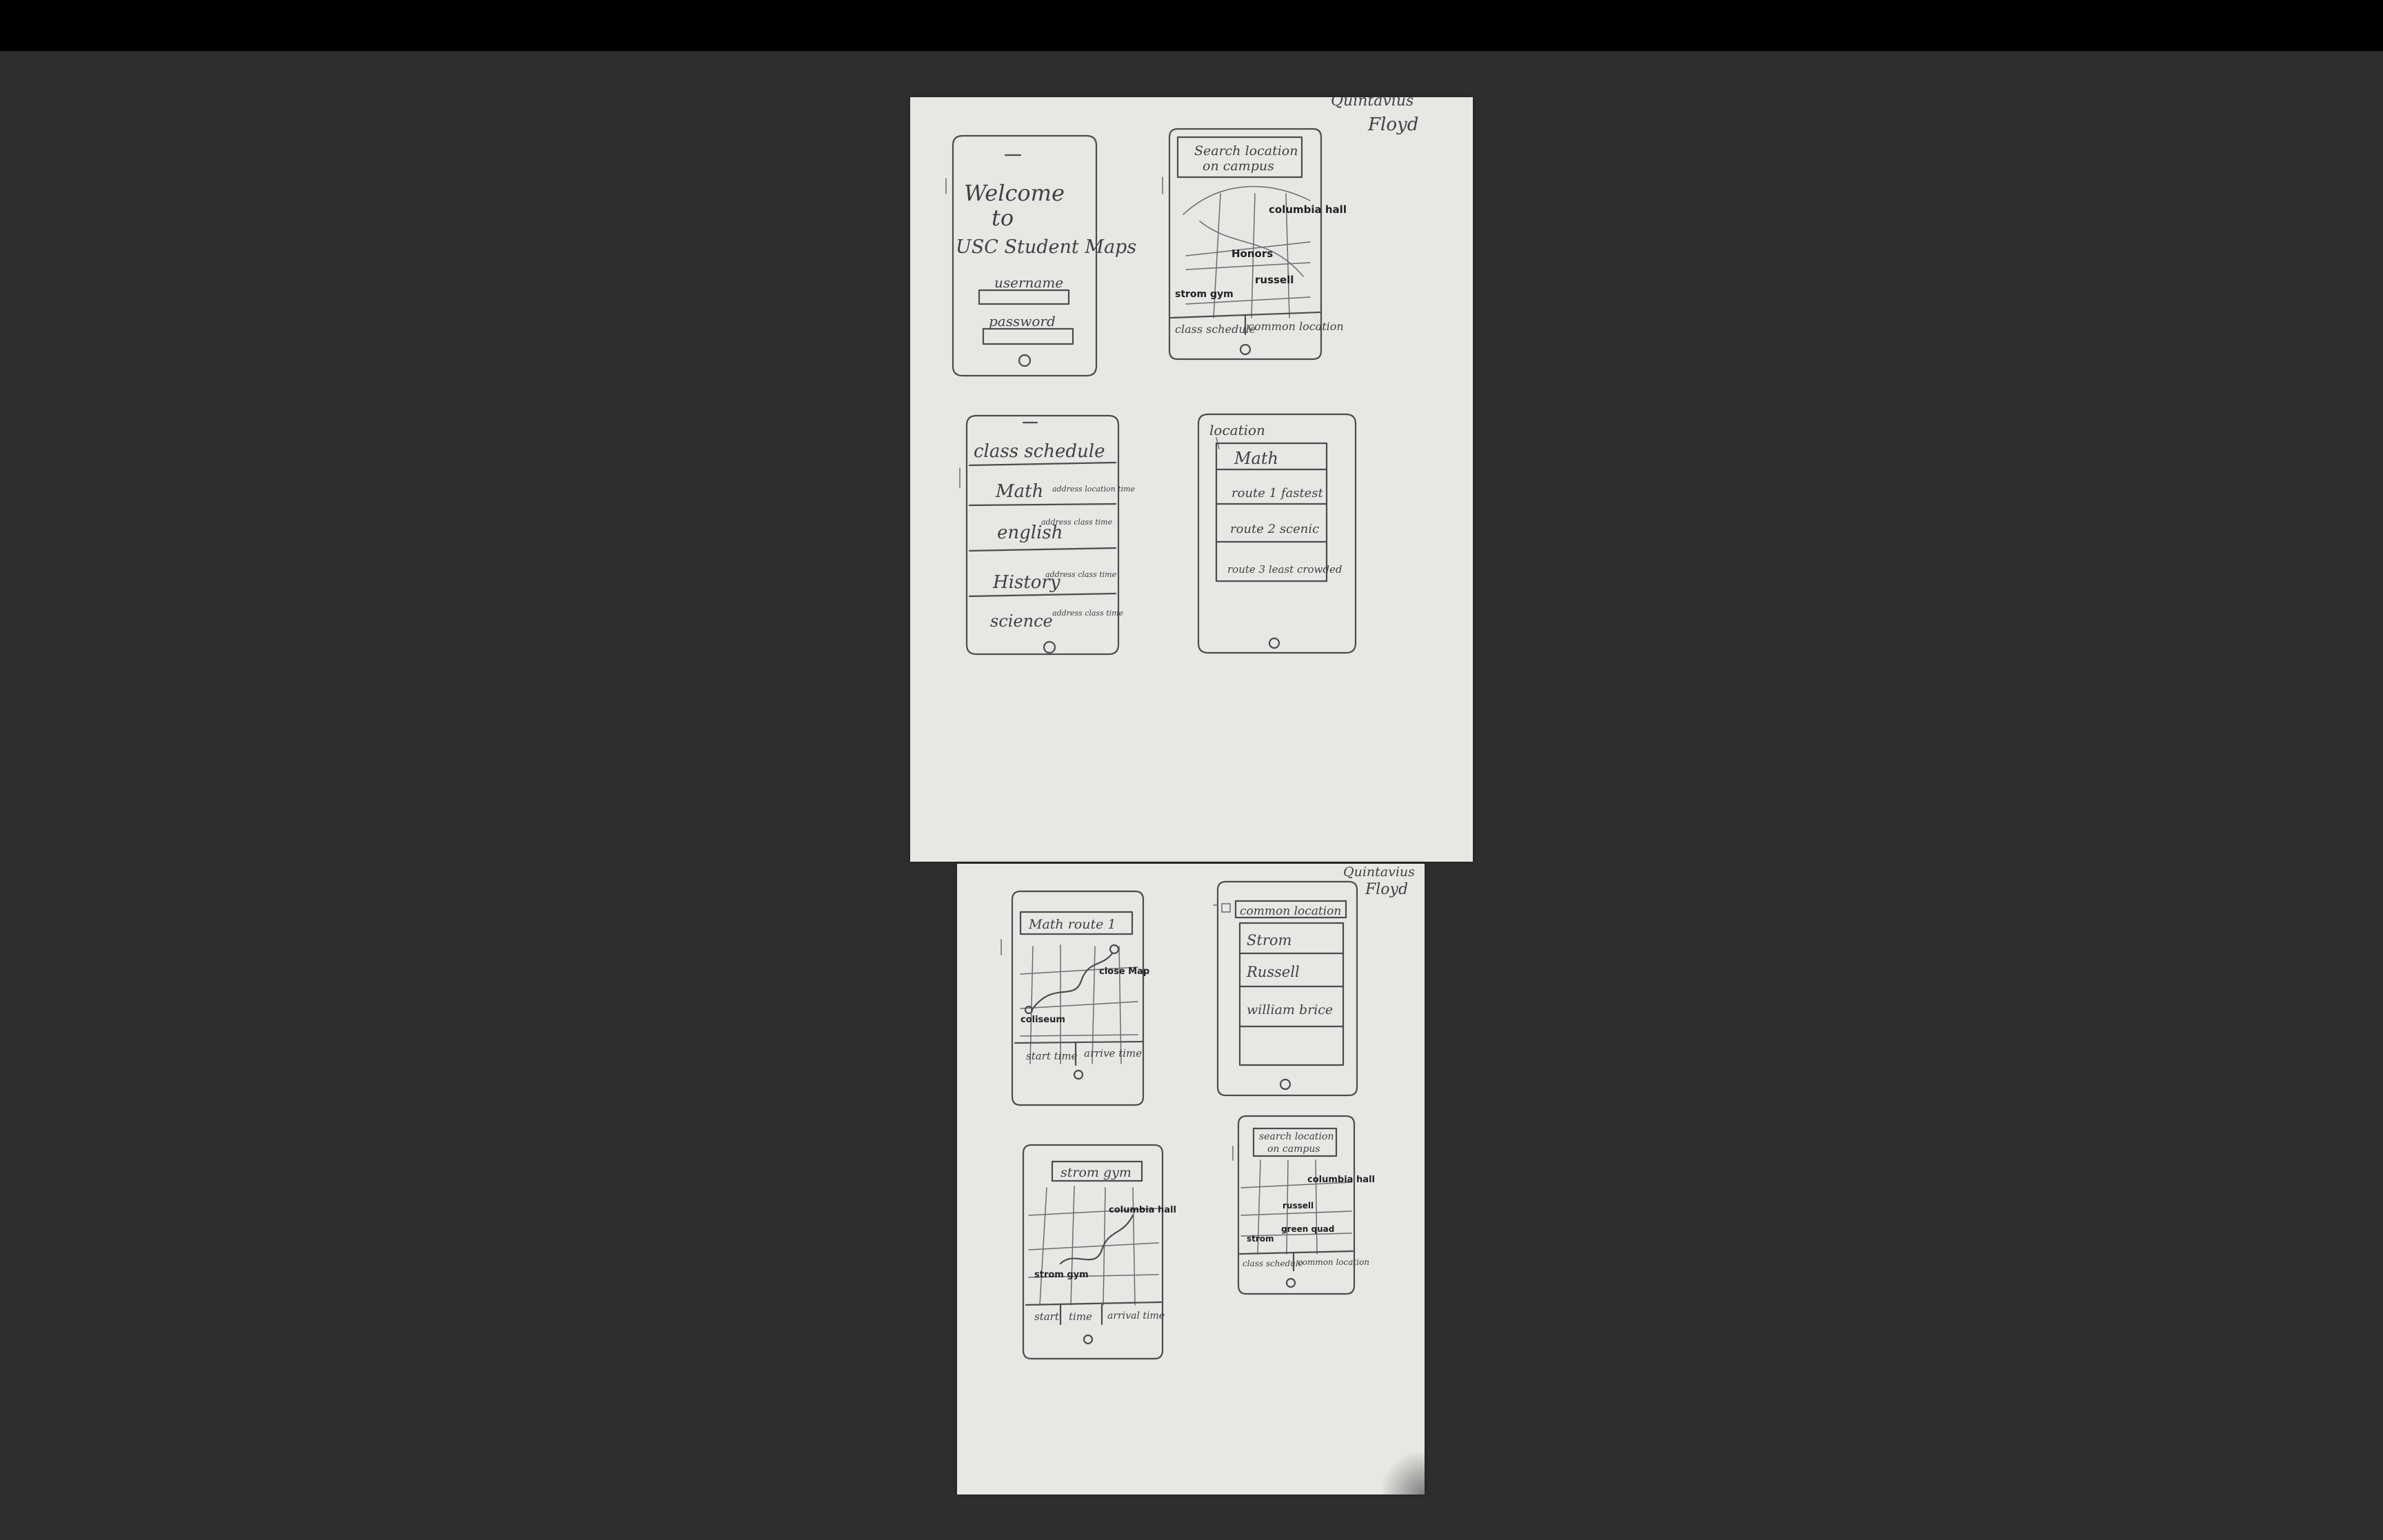 This screenshot has height=1540, width=2383. I want to click on password-field, so click(1028, 336).